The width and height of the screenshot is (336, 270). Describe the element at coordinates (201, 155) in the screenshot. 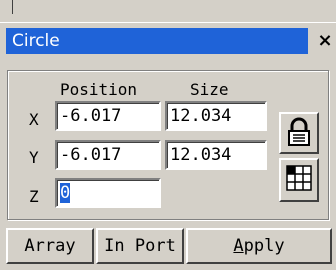

I see `y-size-value: 12.034` at that location.